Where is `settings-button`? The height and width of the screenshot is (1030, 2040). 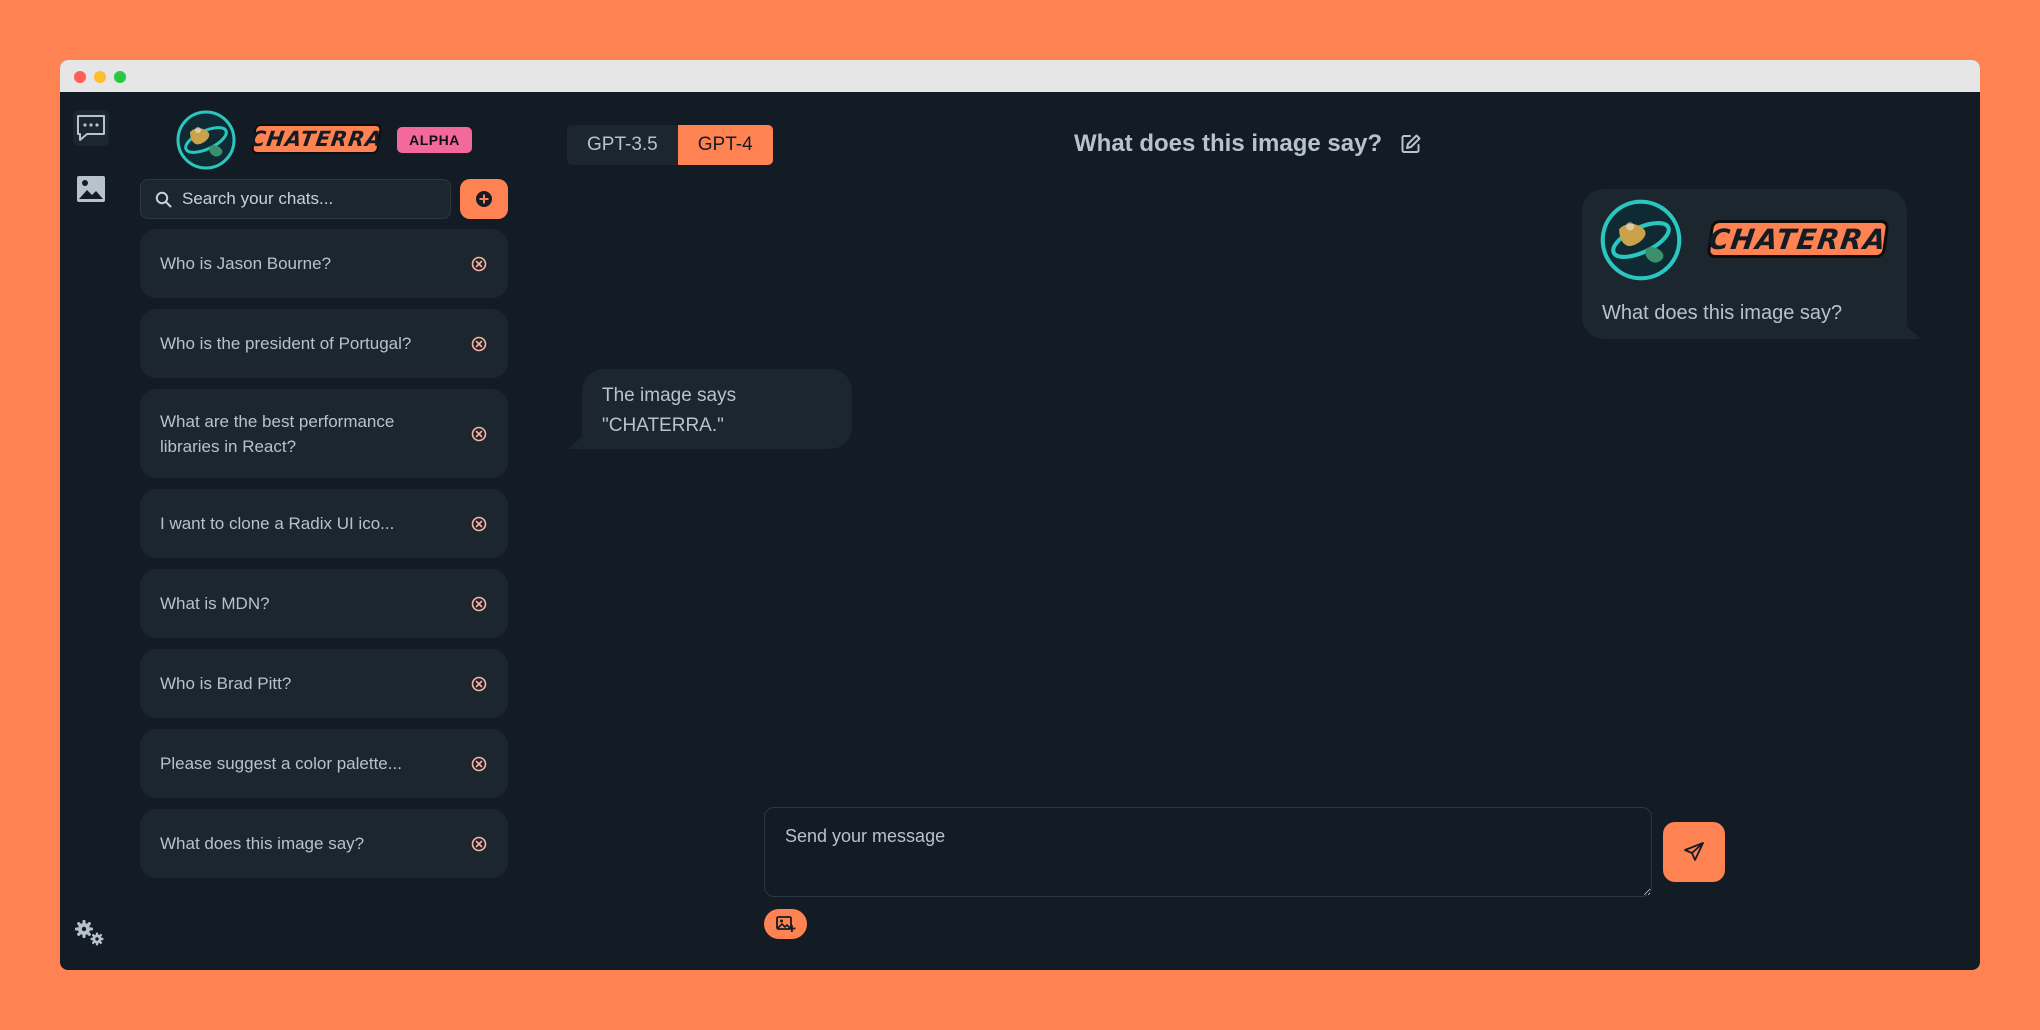
settings-button is located at coordinates (90, 933).